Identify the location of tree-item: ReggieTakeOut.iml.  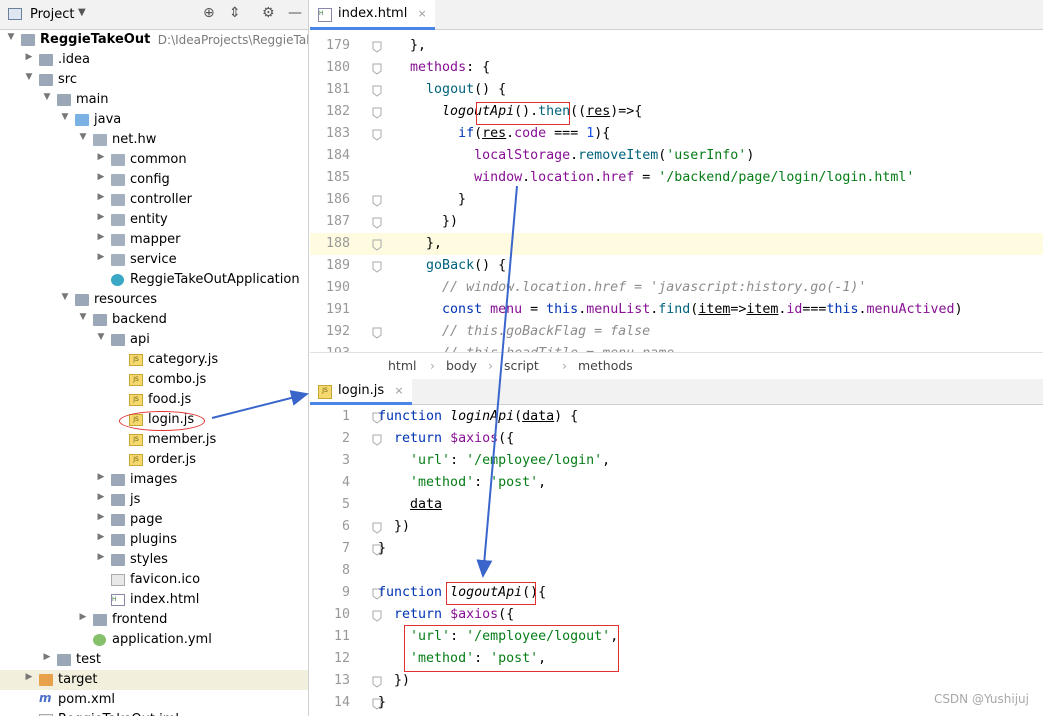
(154, 713).